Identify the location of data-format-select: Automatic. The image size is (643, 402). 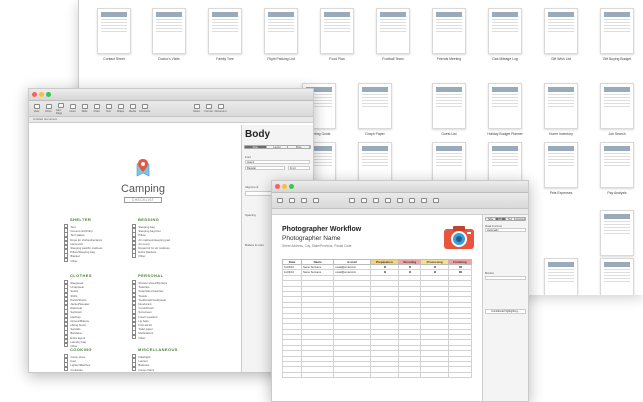
(505, 230).